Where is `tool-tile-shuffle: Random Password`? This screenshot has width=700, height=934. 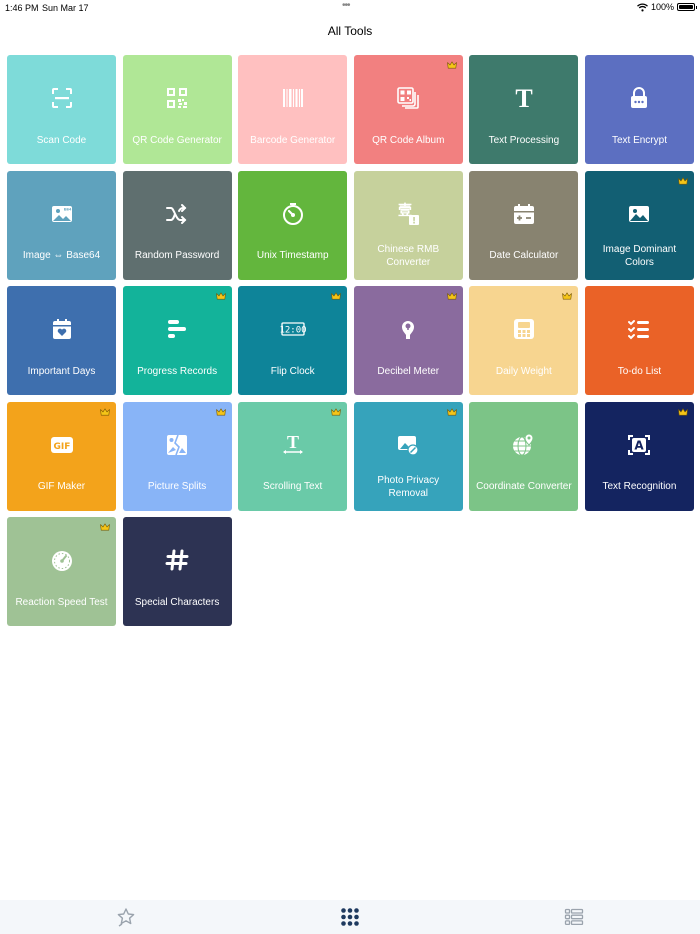
tool-tile-shuffle: Random Password is located at coordinates (177, 225).